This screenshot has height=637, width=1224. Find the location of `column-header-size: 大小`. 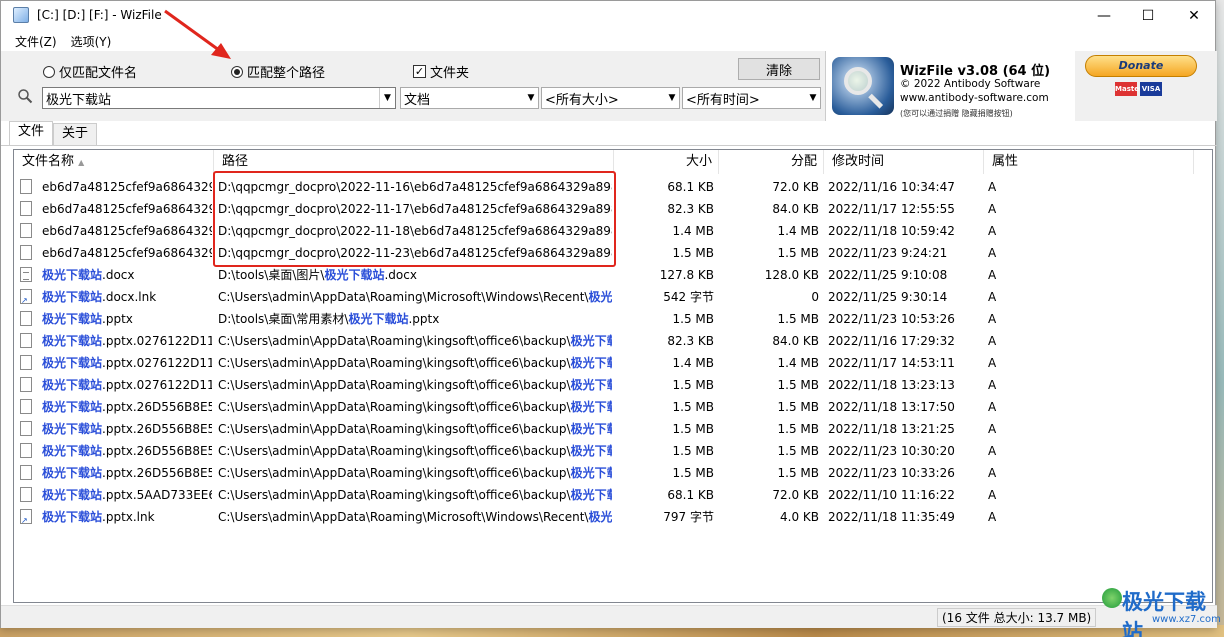

column-header-size: 大小 is located at coordinates (666, 162).